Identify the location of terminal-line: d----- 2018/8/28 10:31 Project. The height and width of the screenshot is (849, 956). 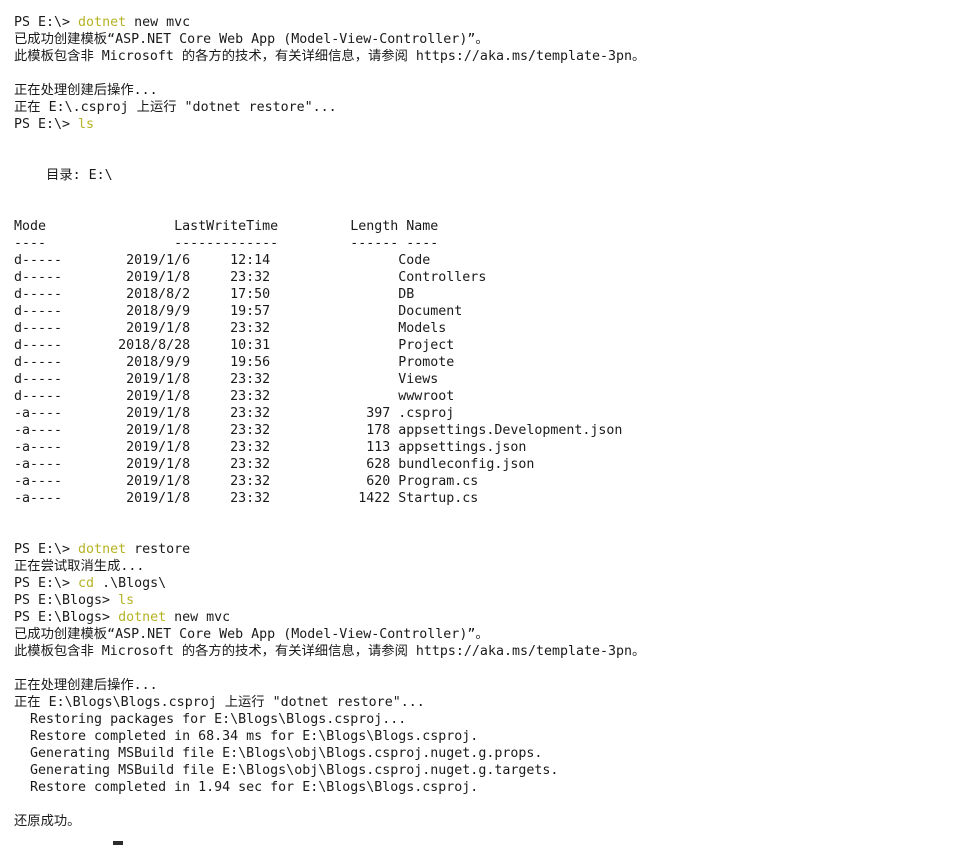
(234, 345).